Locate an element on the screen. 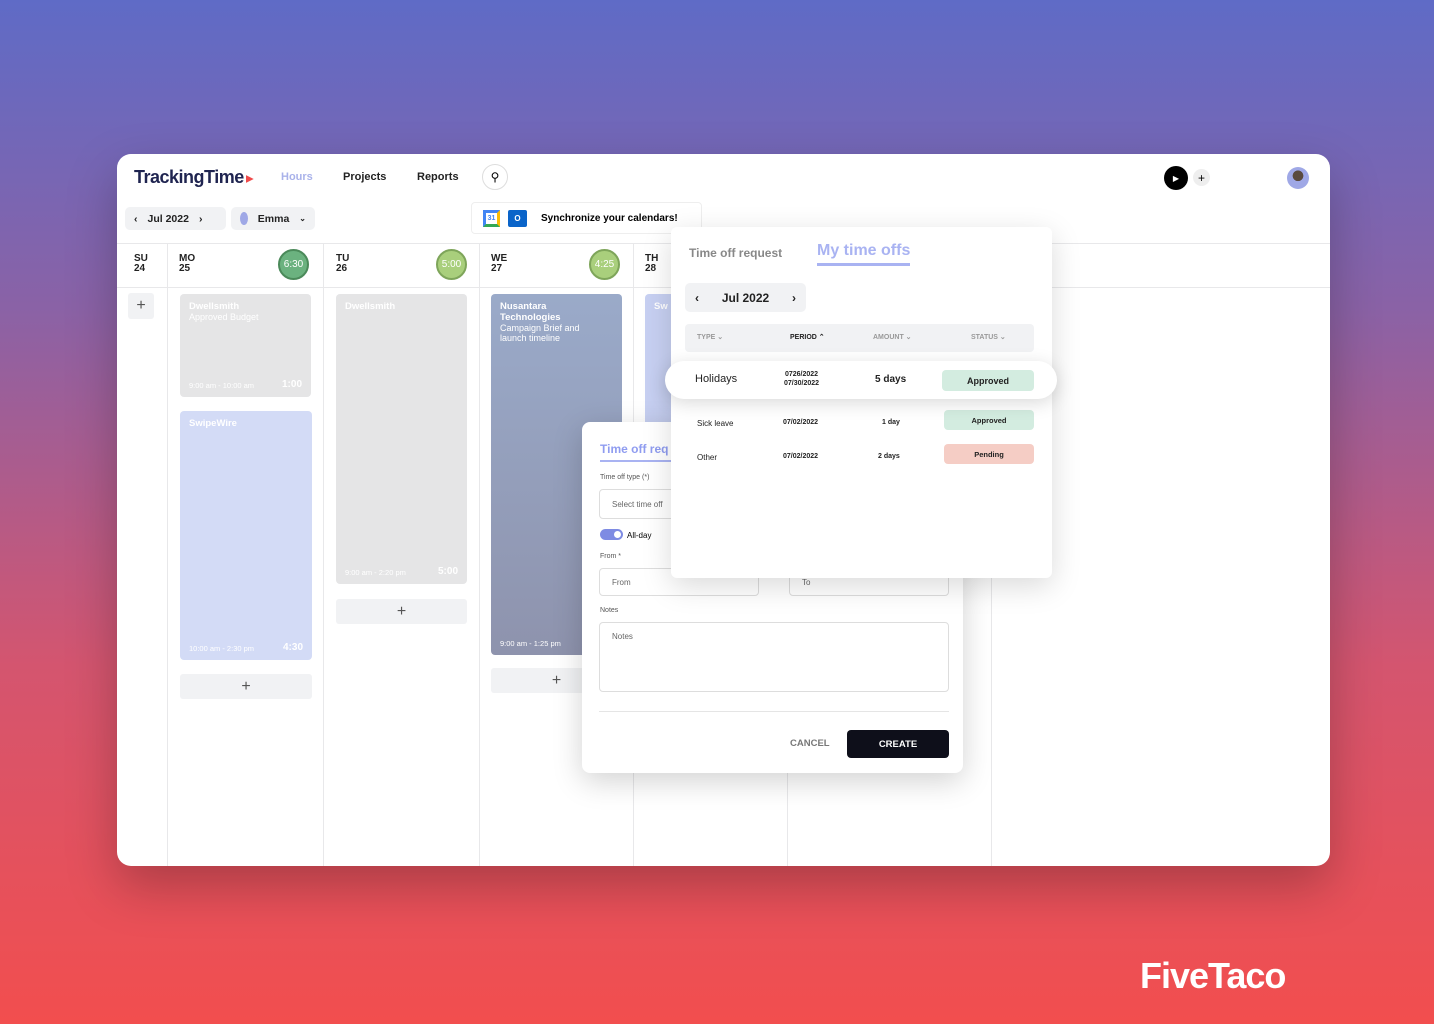 The height and width of the screenshot is (1024, 1434). status-badge: Pending is located at coordinates (989, 454).